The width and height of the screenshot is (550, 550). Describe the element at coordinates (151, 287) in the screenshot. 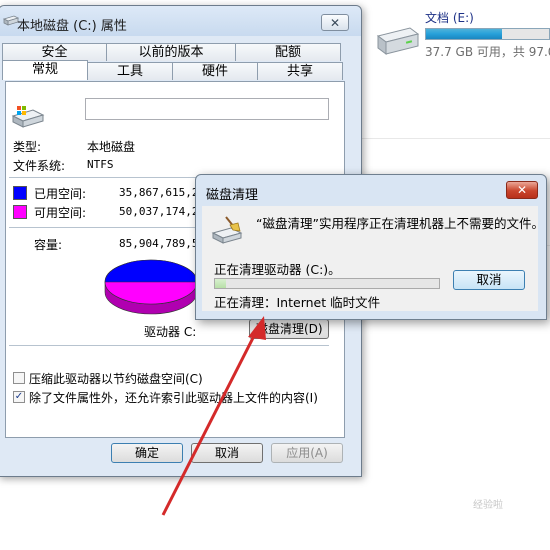

I see `disk-usage-pie-chart` at that location.